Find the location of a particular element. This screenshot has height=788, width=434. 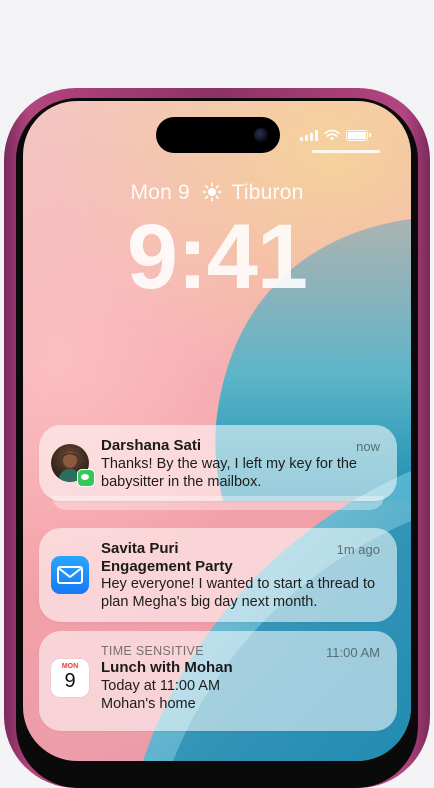

mail-icon is located at coordinates (70, 575).